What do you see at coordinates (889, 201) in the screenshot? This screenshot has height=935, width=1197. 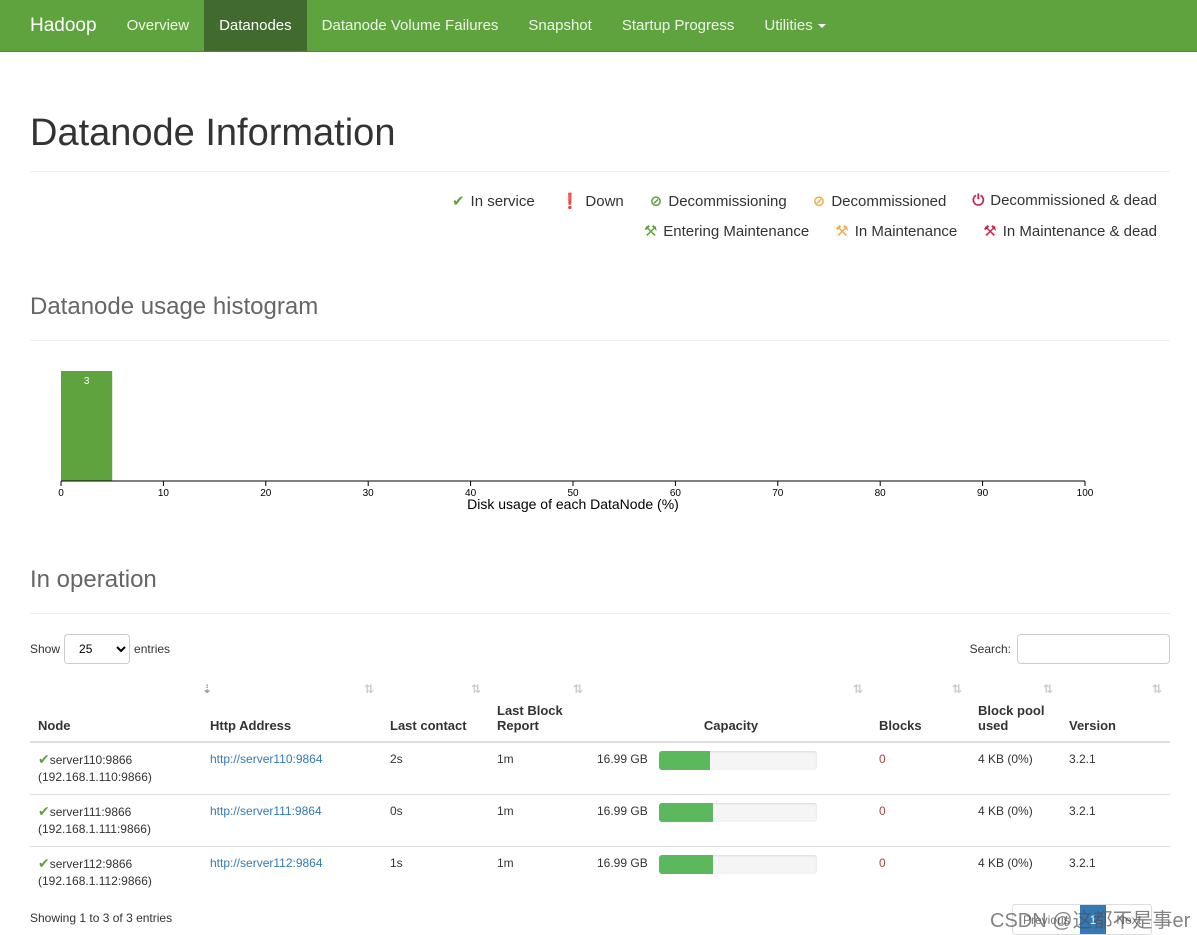 I see `legend-label: Decommissioned` at bounding box center [889, 201].